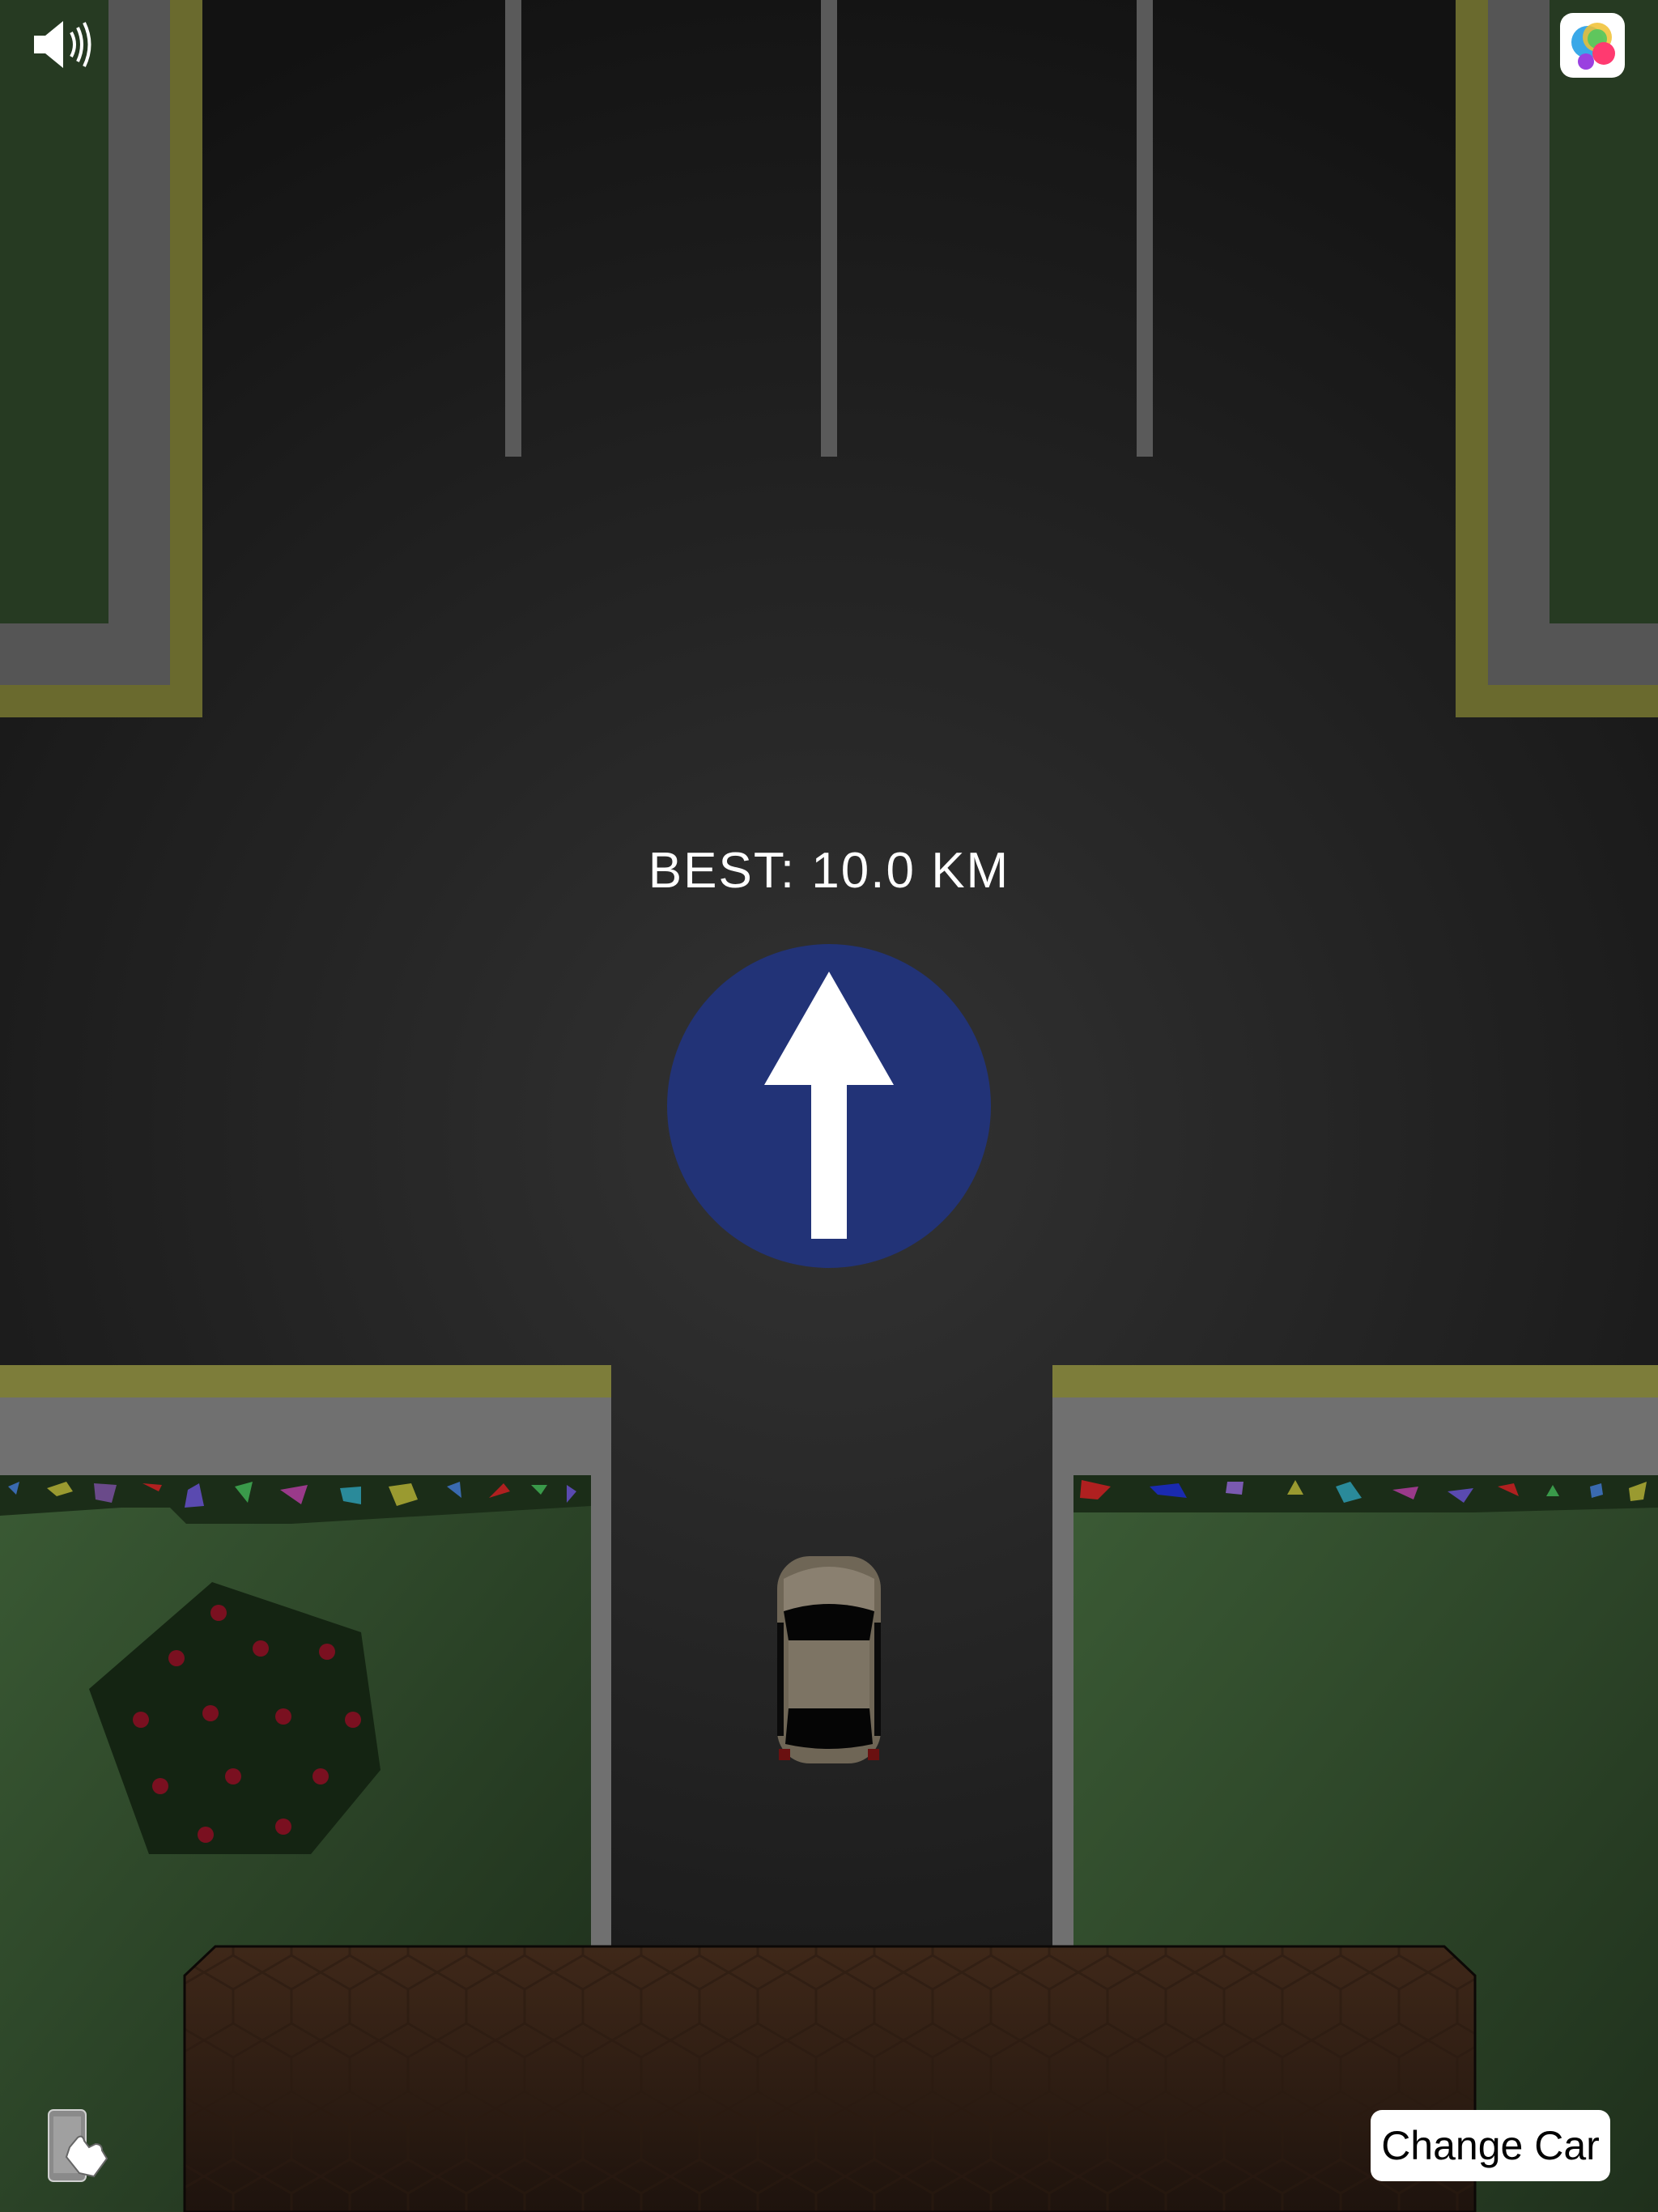 This screenshot has height=2212, width=1658. What do you see at coordinates (829, 1660) in the screenshot?
I see `player-car` at bounding box center [829, 1660].